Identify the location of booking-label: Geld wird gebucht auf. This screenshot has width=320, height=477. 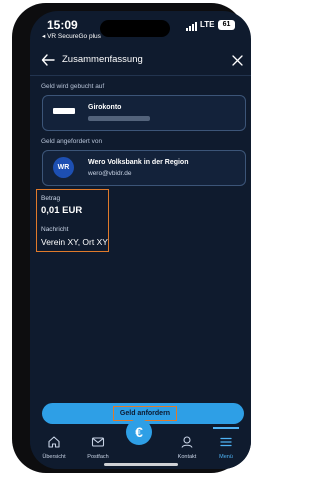
(73, 86).